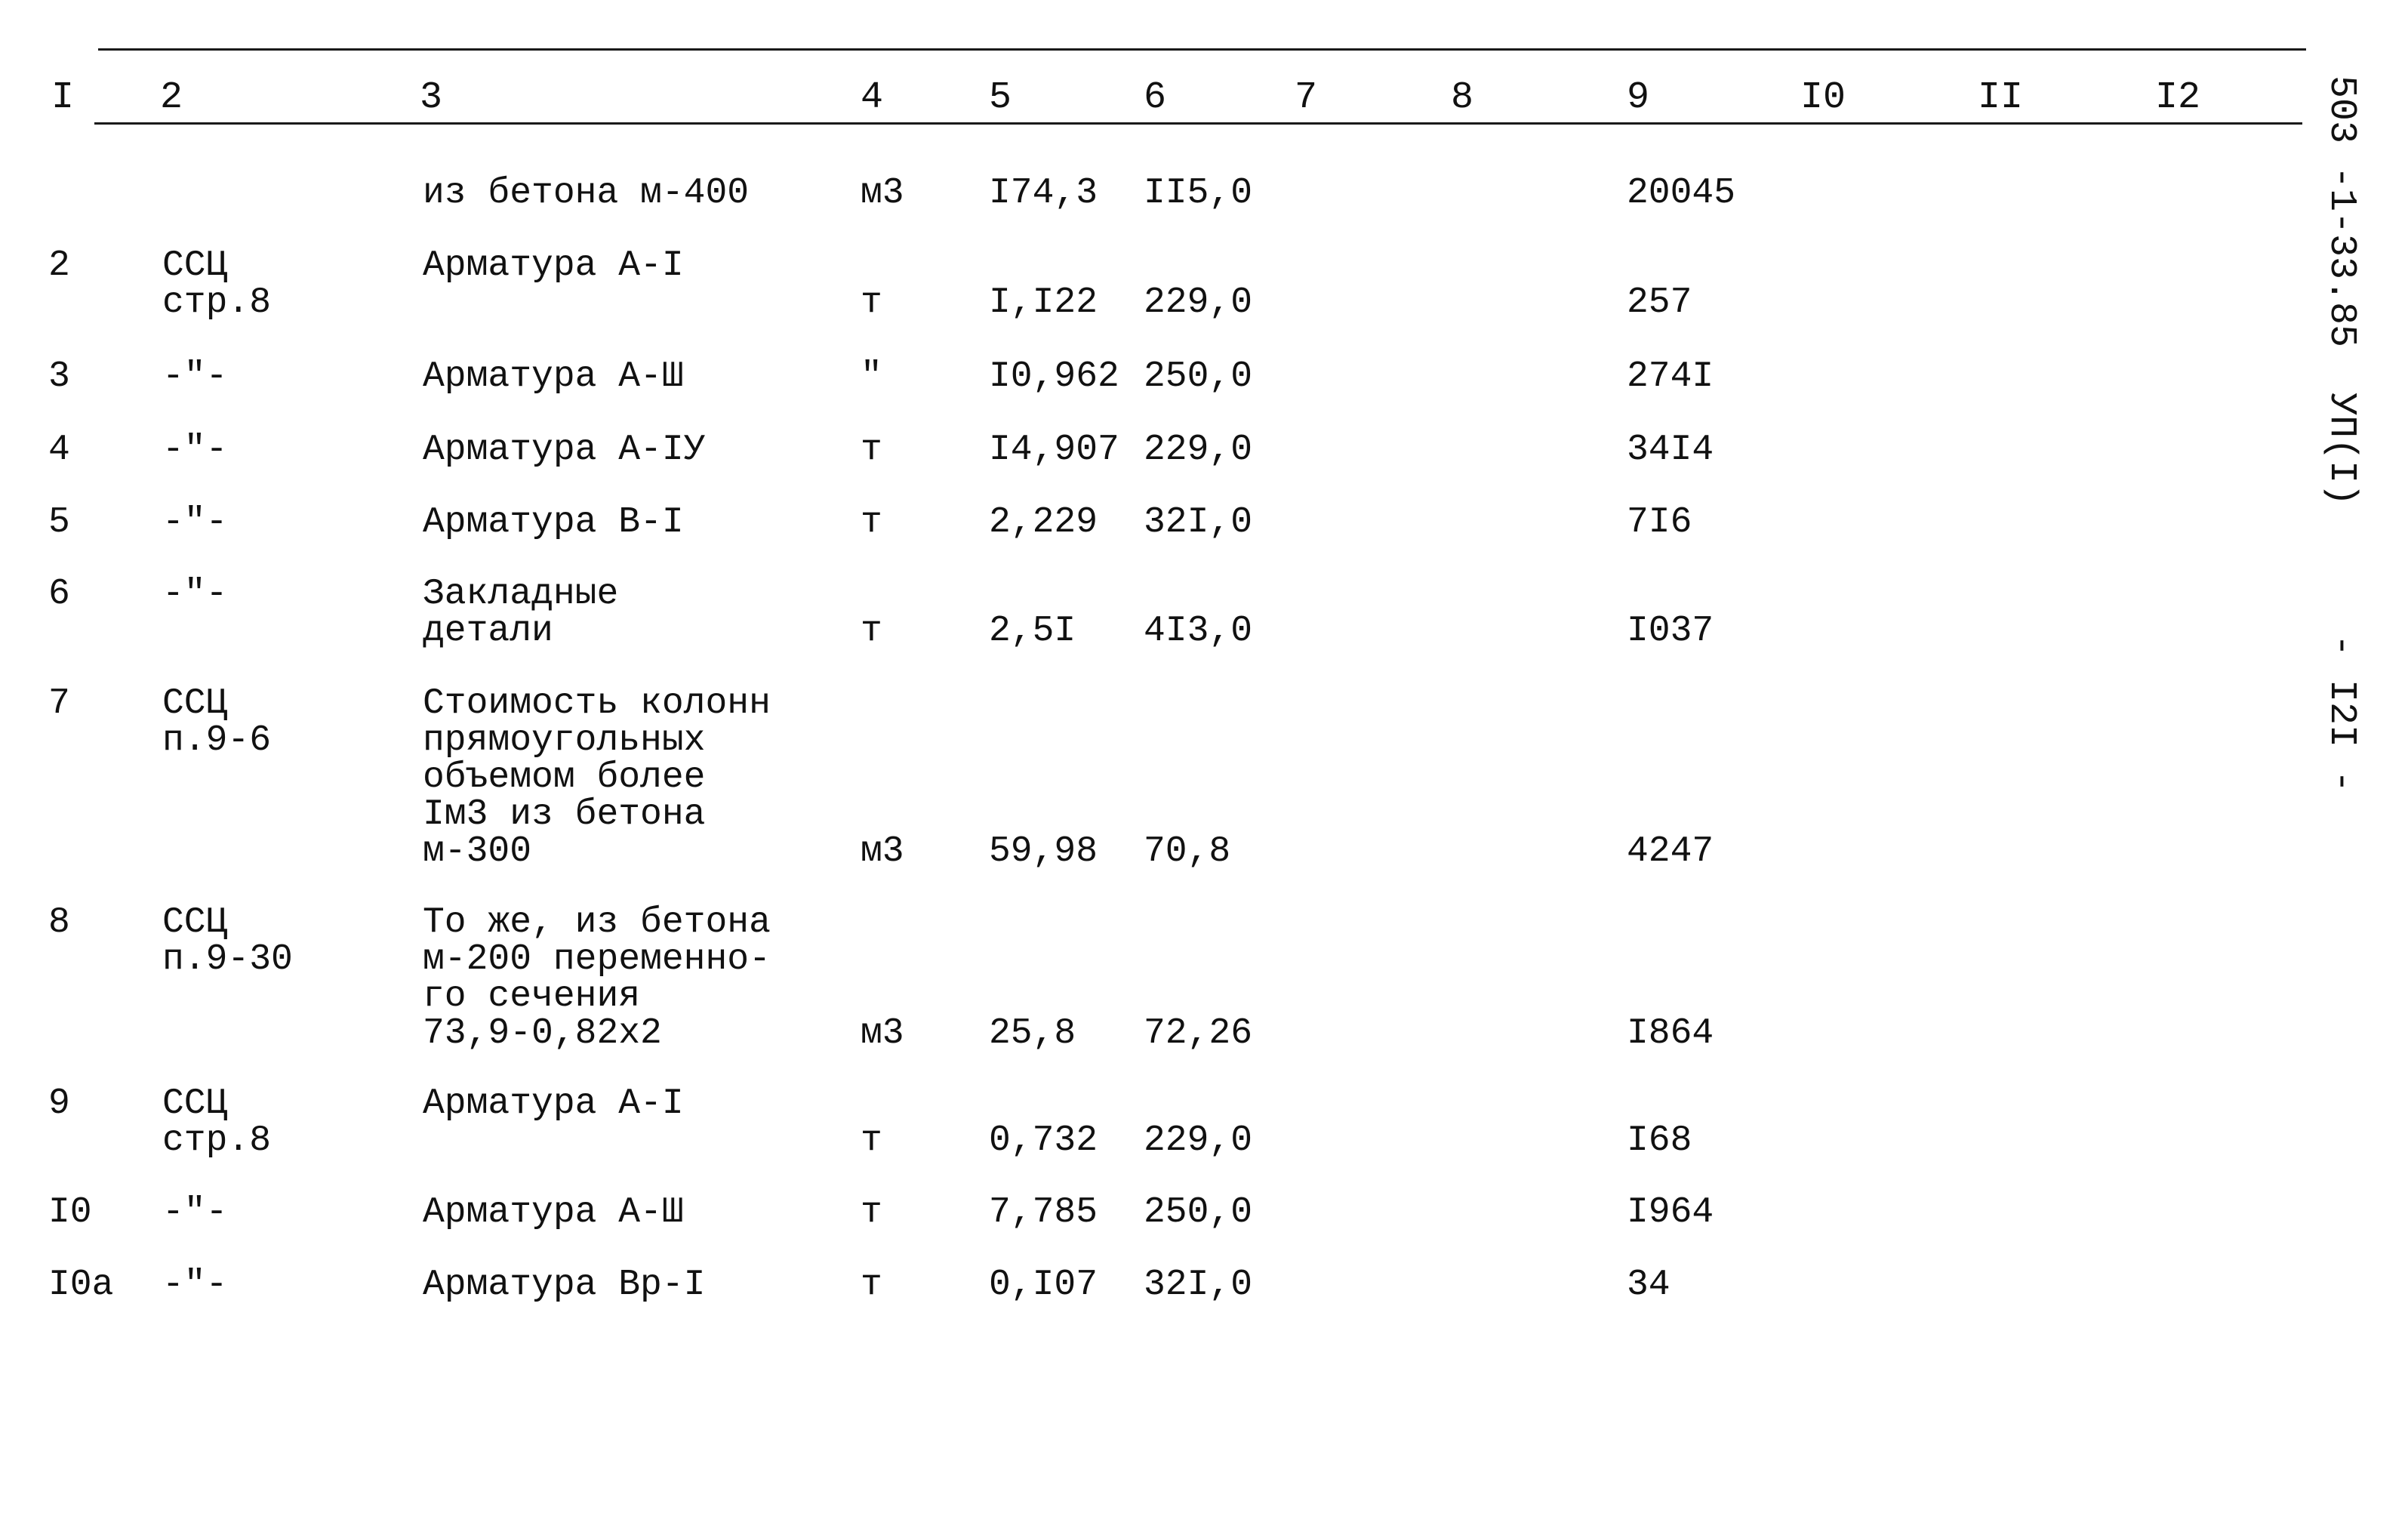 This screenshot has height=1516, width=2408. Describe the element at coordinates (2341, 291) in the screenshot. I see `document-code: 503 -1-33.85 УП(I)` at that location.